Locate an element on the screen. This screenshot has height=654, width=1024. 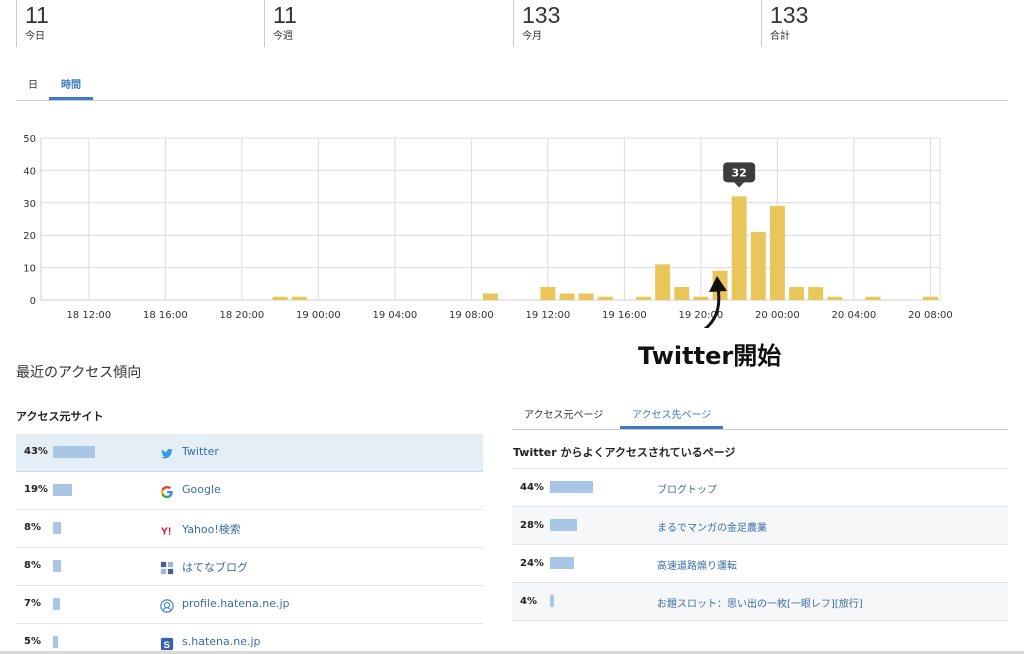
x-tick-label: 19 04:00 is located at coordinates (394, 315).